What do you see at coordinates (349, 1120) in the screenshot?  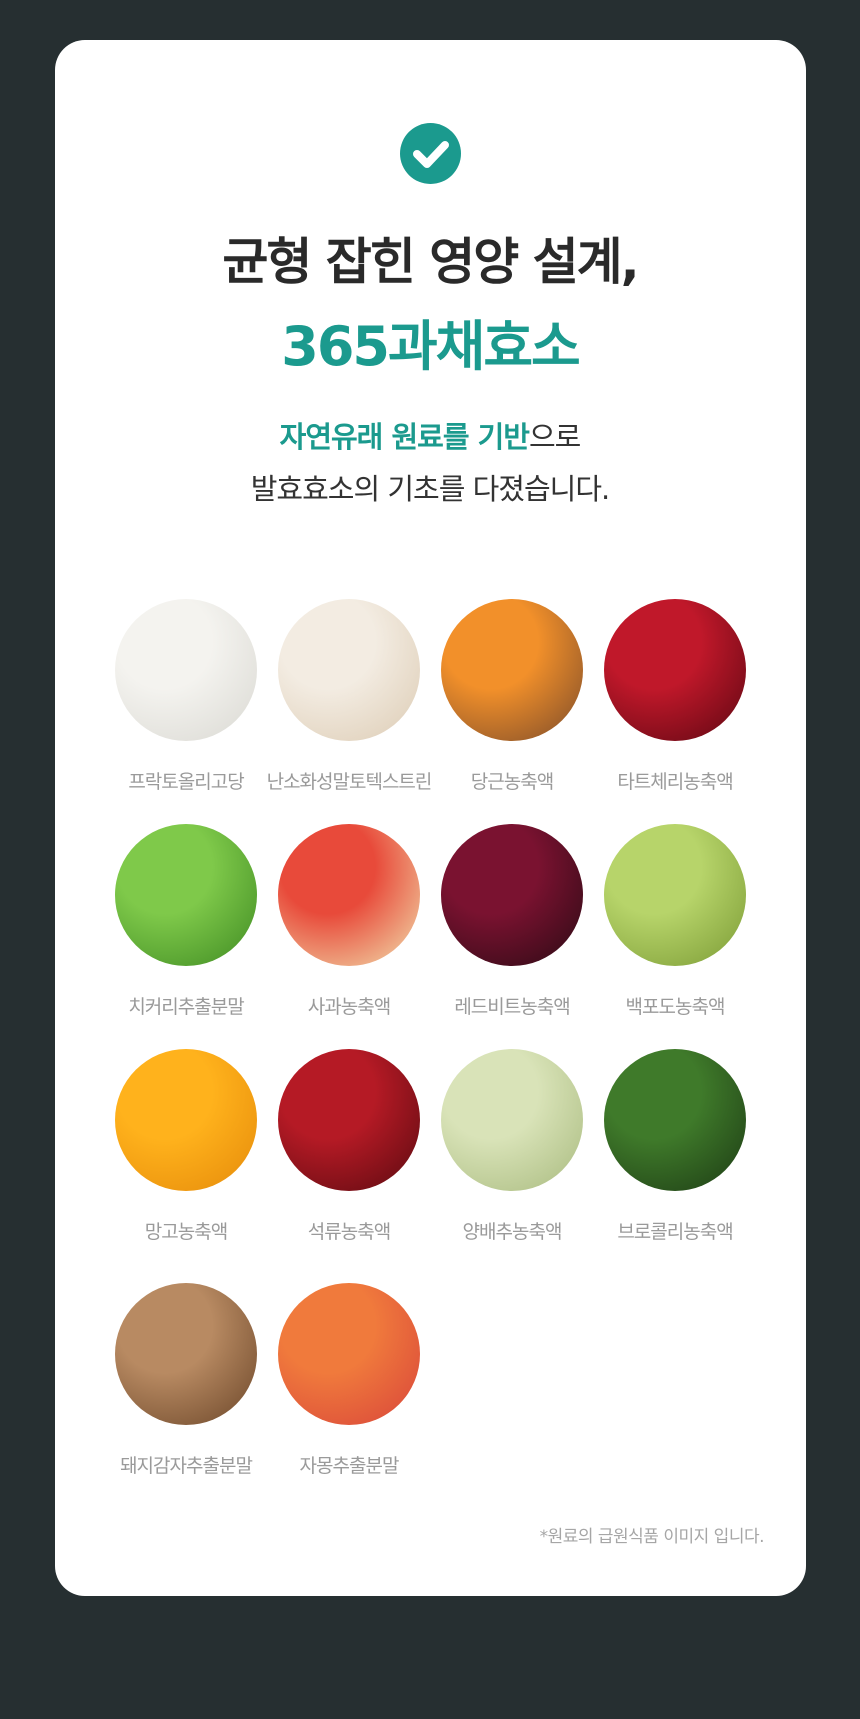 I see `pomegranate-icon` at bounding box center [349, 1120].